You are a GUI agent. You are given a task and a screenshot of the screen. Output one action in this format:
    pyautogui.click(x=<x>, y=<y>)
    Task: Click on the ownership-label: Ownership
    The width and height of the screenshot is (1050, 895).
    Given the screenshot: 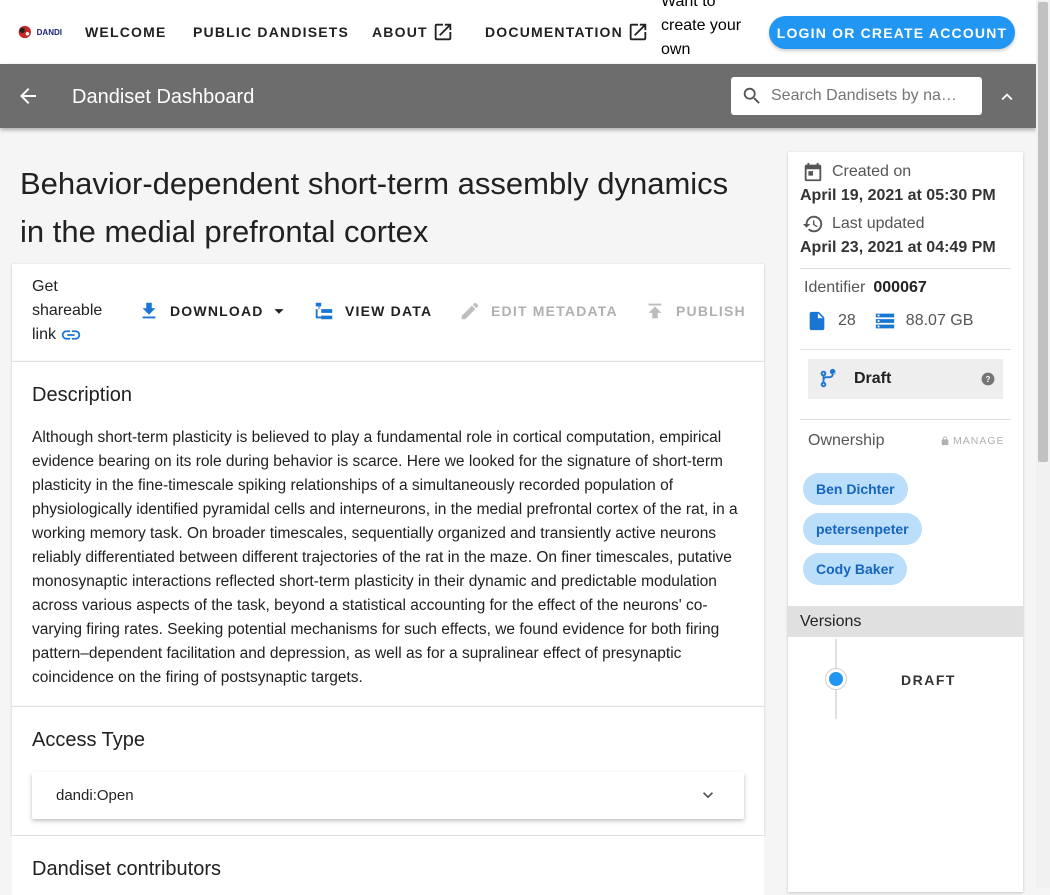 What is the action you would take?
    pyautogui.click(x=846, y=440)
    